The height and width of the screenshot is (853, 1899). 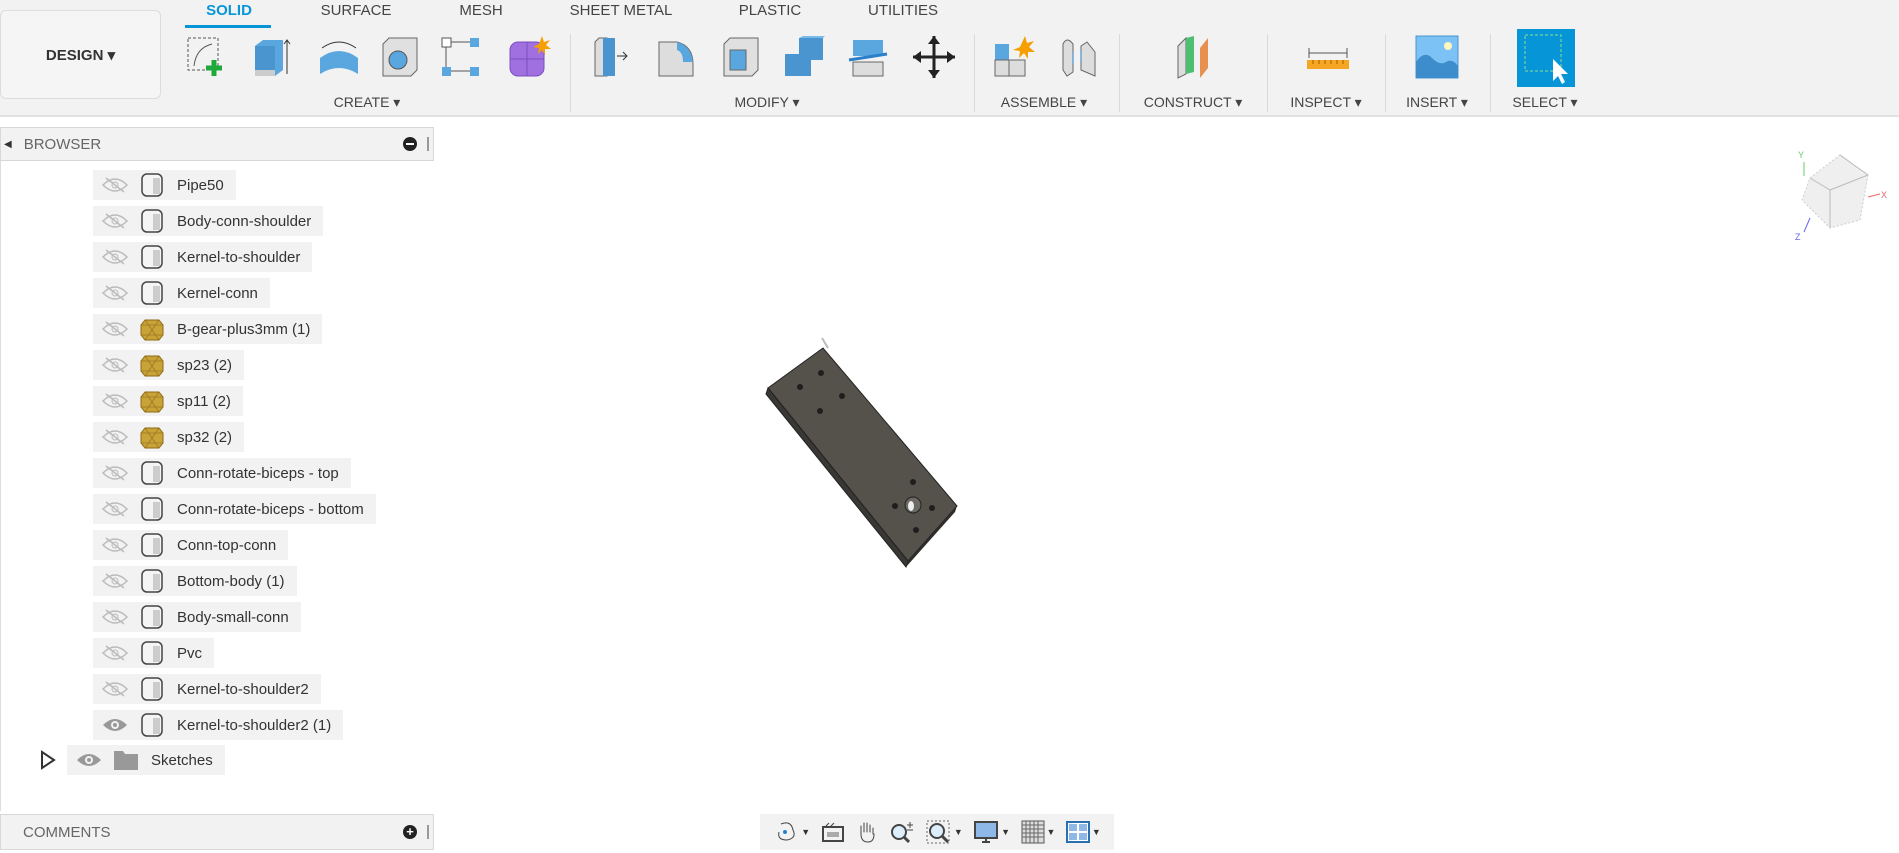 What do you see at coordinates (410, 832) in the screenshot?
I see `add-comment-icon: +` at bounding box center [410, 832].